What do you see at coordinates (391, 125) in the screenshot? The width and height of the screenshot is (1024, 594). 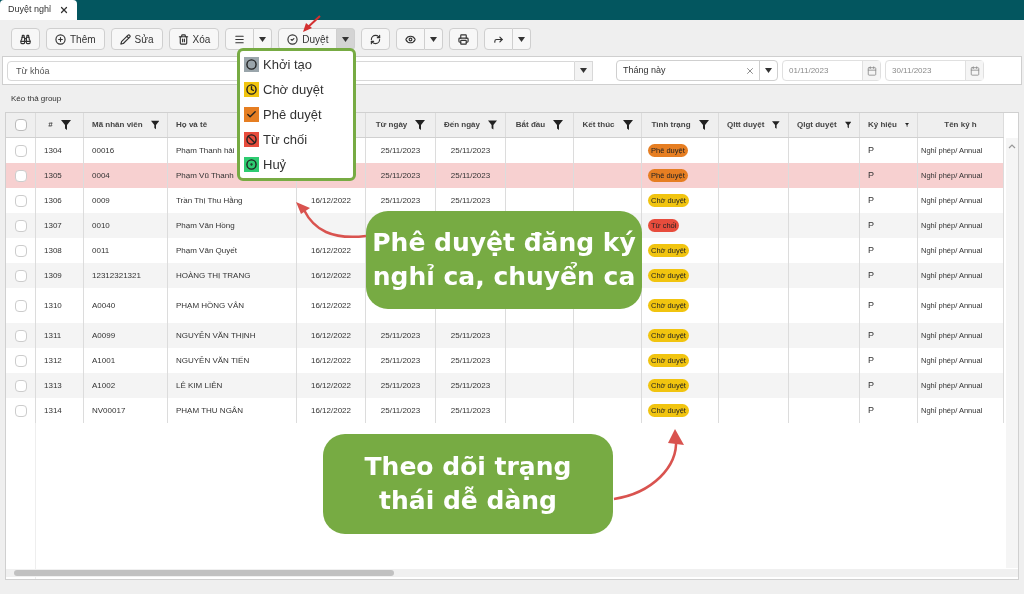 I see `column-header: Từ ngày` at bounding box center [391, 125].